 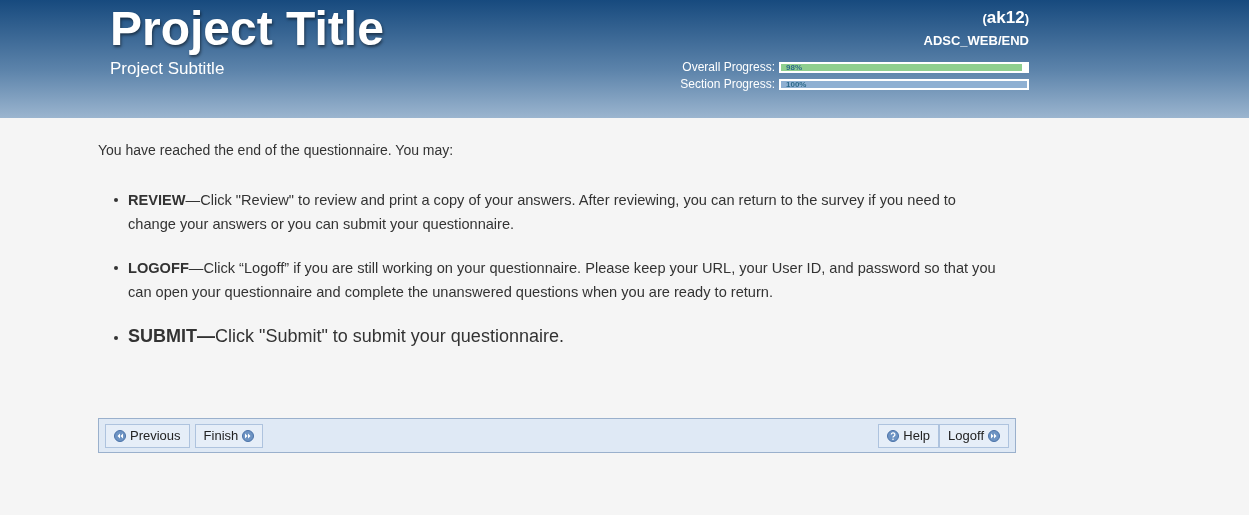 What do you see at coordinates (974, 435) in the screenshot?
I see `next-button: Logoff` at bounding box center [974, 435].